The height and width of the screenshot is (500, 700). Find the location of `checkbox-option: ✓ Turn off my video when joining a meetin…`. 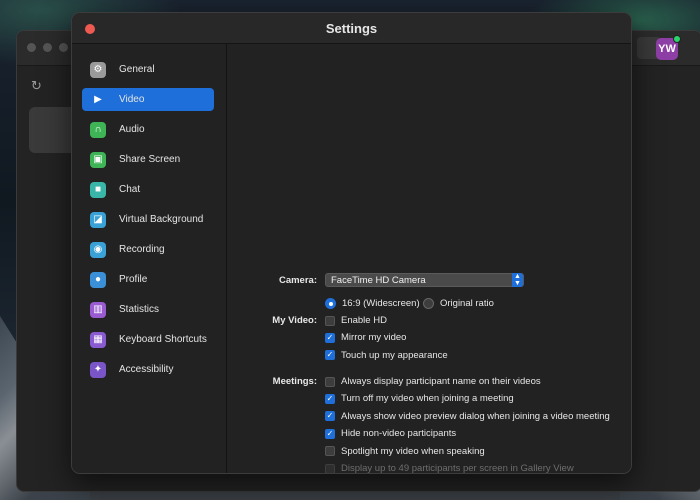

checkbox-option: ✓ Turn off my video when joining a meetin… is located at coordinates (419, 398).